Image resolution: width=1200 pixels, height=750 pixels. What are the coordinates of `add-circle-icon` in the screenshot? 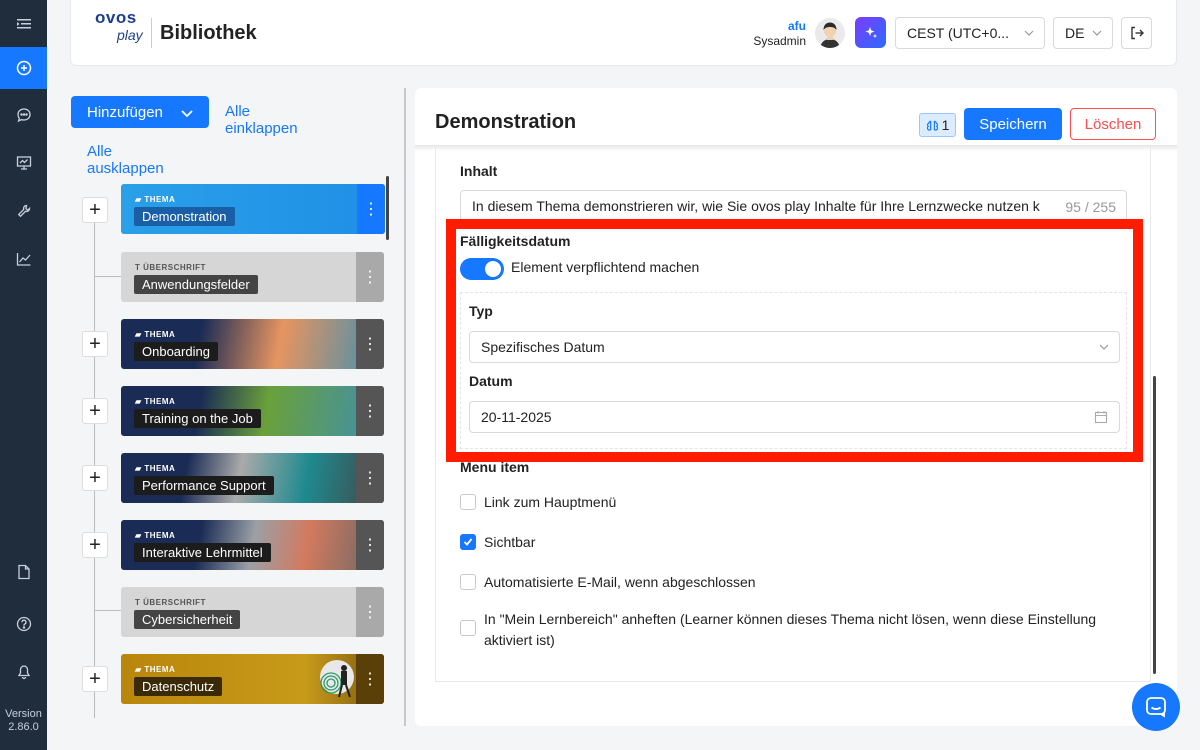 It's located at (23, 68).